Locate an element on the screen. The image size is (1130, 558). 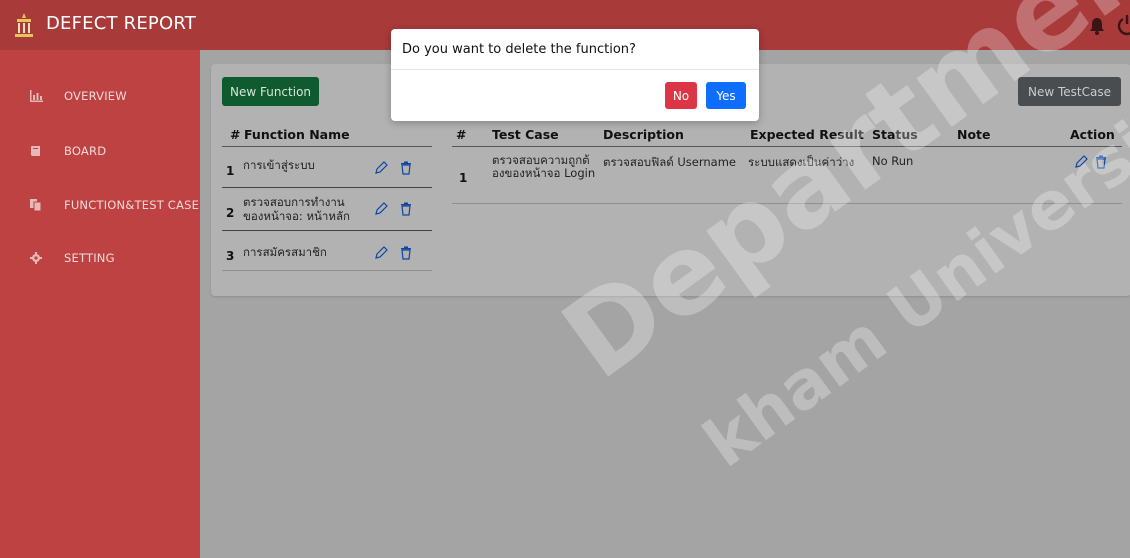
sidebar-item-function-test-case: FUNCTION&TEST CASE is located at coordinates (100, 205).